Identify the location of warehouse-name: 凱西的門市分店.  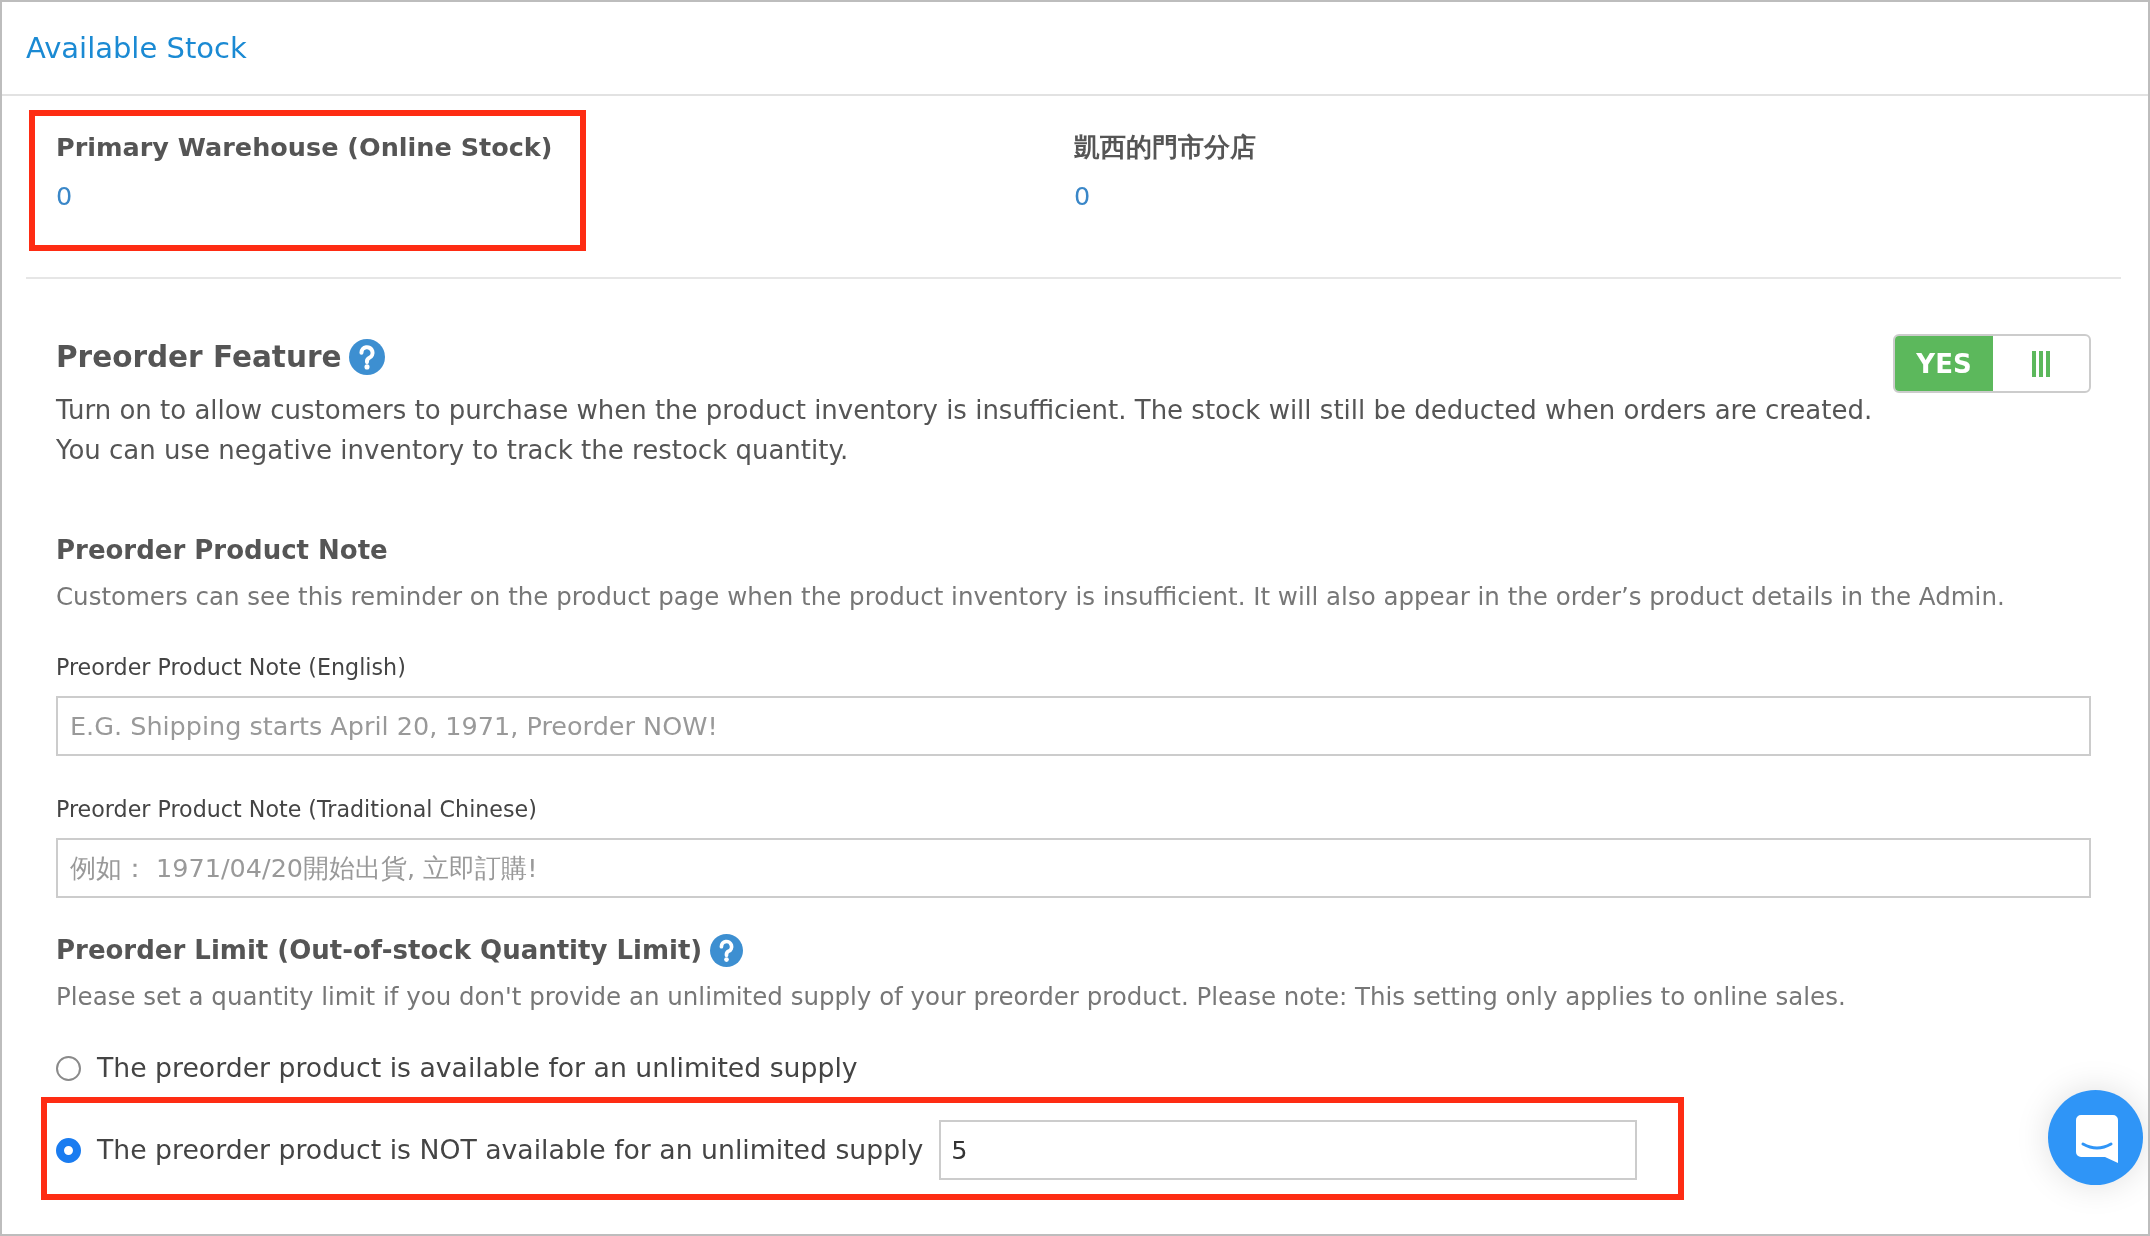
(1165, 147).